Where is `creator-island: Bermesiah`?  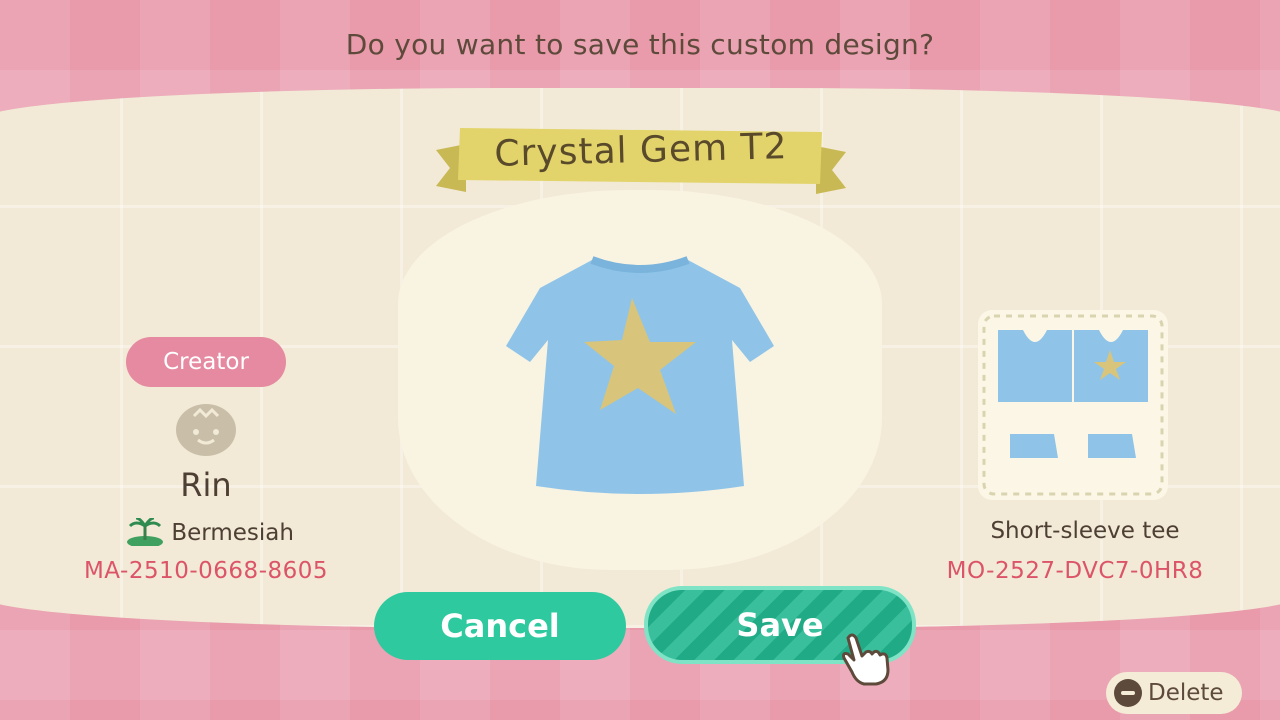 creator-island: Bermesiah is located at coordinates (210, 532).